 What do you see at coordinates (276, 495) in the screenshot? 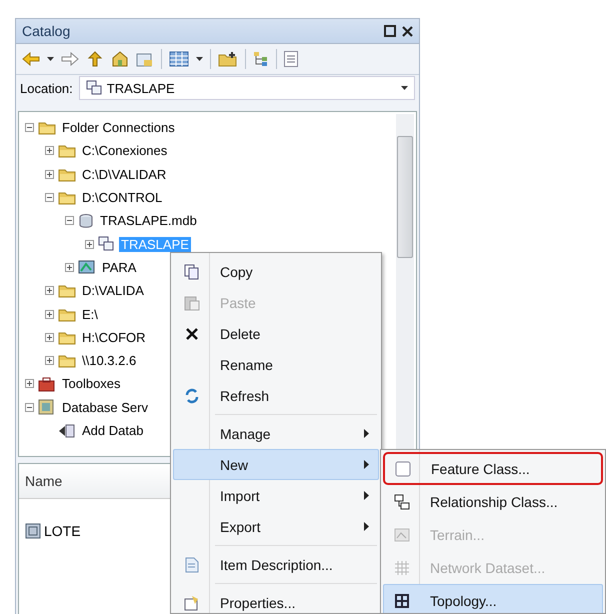
I see `menu-item: Import` at bounding box center [276, 495].